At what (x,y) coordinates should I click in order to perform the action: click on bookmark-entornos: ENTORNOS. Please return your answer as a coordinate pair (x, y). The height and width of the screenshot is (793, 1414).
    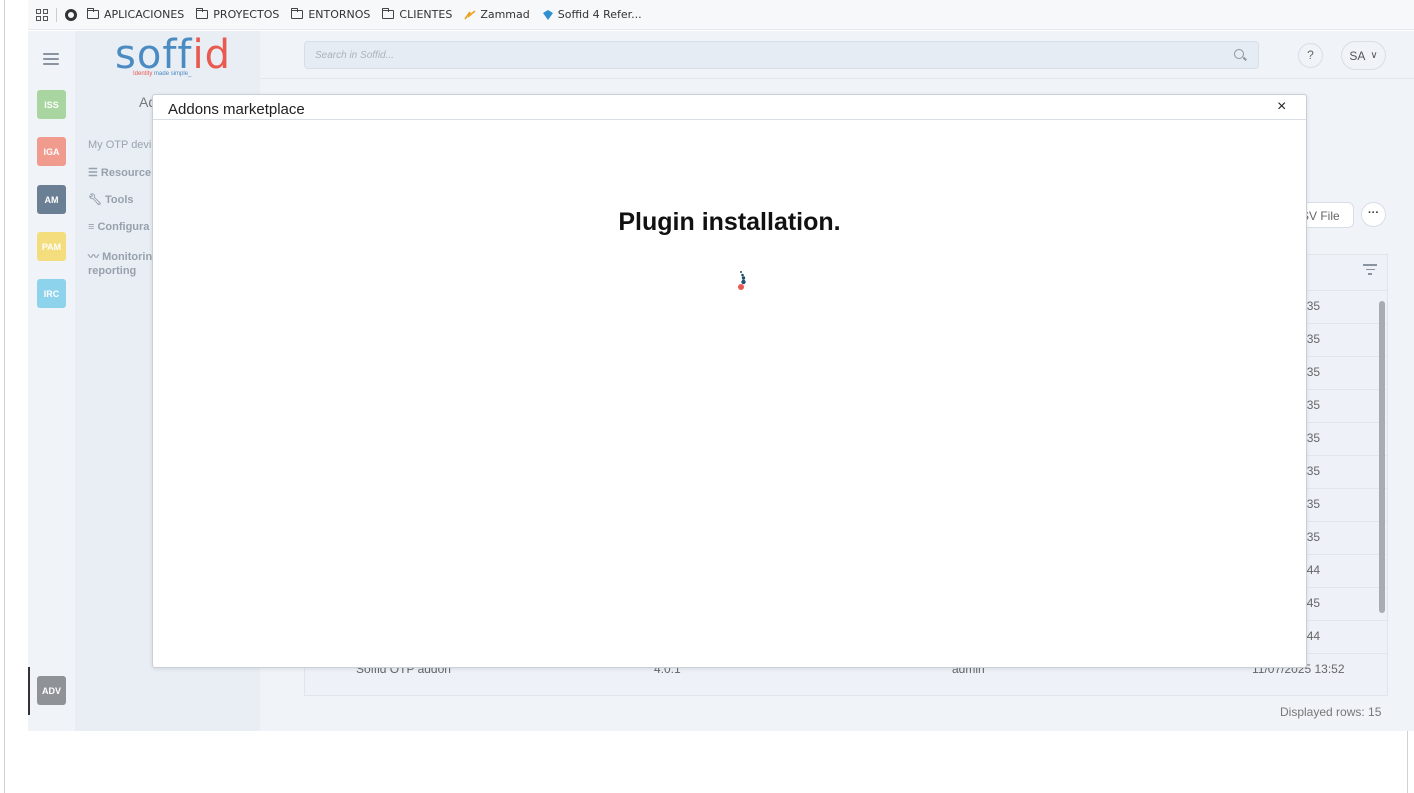
    Looking at the image, I should click on (330, 14).